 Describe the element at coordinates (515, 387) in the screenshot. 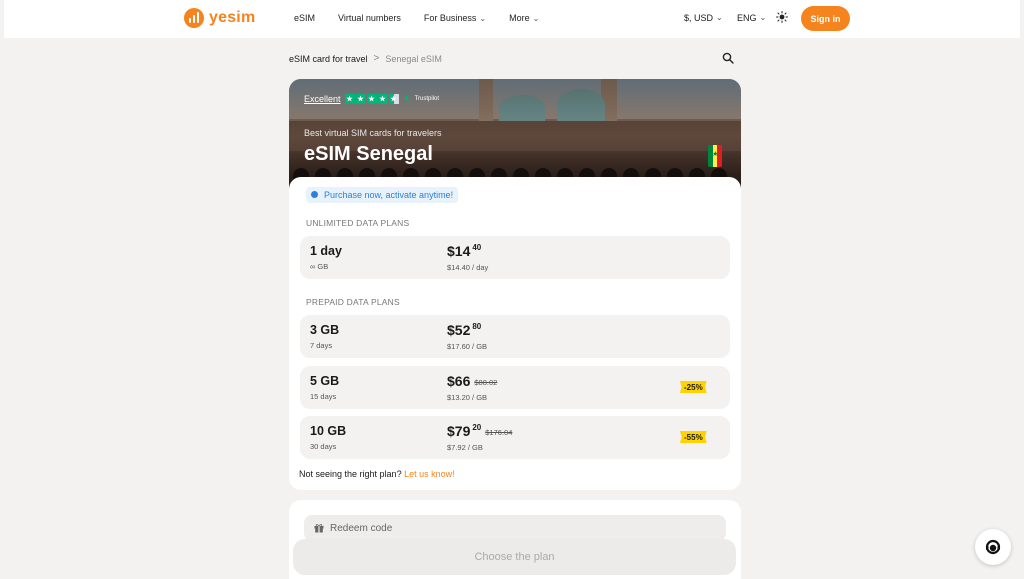

I see `plan-row-5gb: 5 GB 15 days $66 $88.02 $13.20 / GB -25%` at that location.